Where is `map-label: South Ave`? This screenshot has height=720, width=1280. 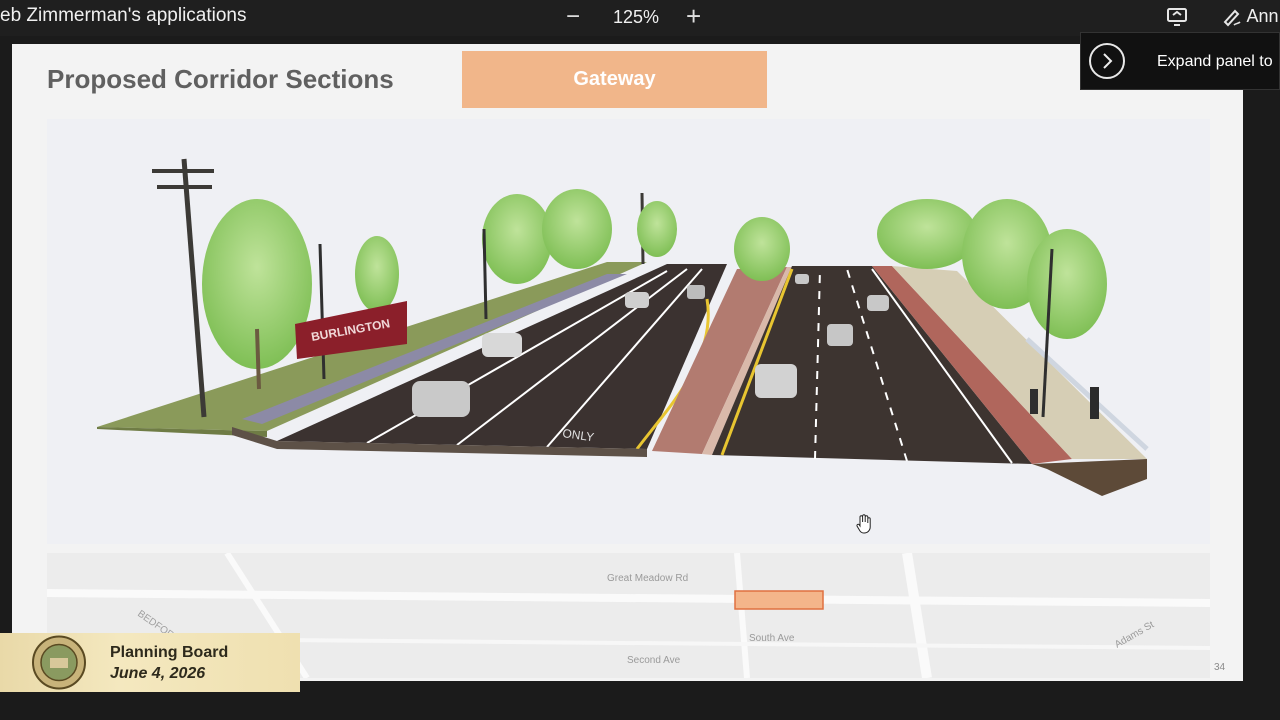 map-label: South Ave is located at coordinates (772, 638).